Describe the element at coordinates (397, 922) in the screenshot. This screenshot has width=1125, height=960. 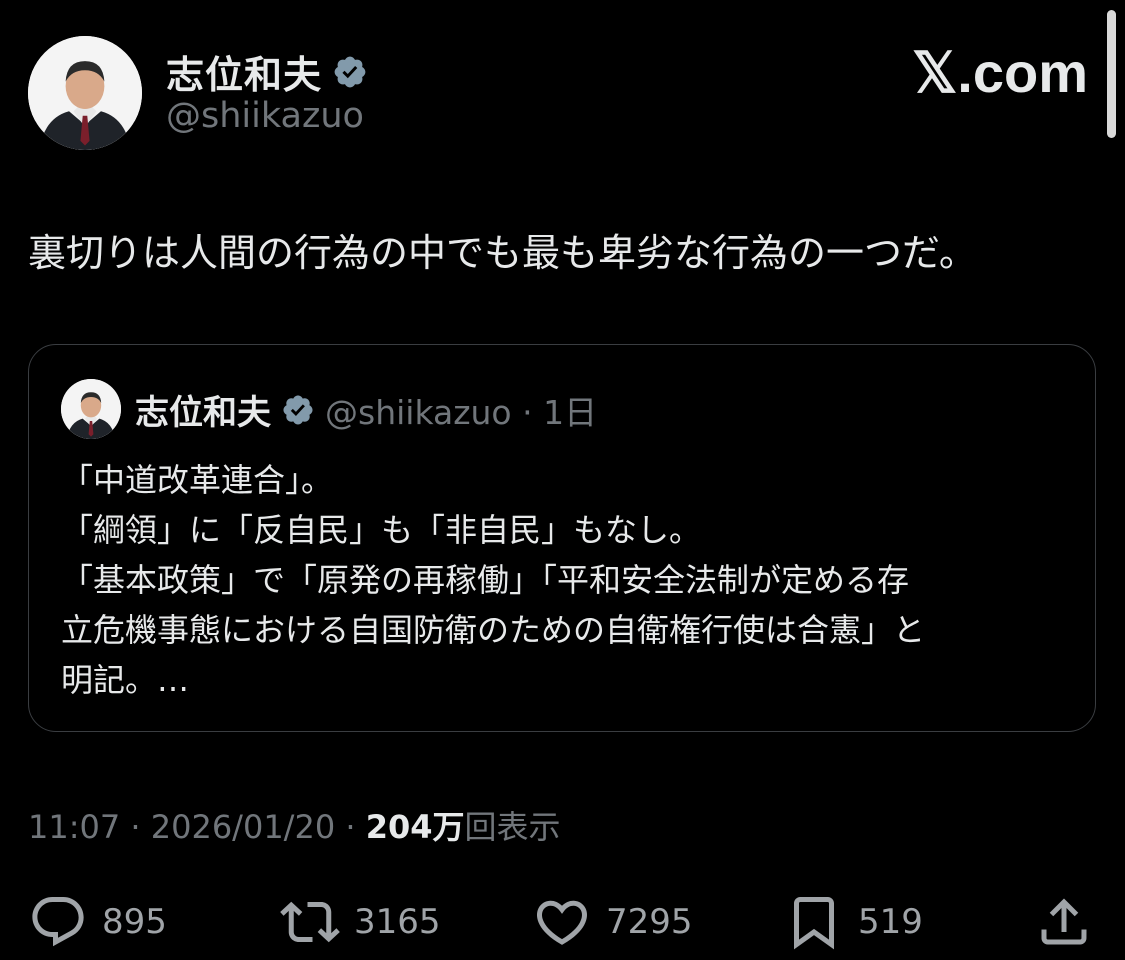
I see `retweet-count: 3165` at that location.